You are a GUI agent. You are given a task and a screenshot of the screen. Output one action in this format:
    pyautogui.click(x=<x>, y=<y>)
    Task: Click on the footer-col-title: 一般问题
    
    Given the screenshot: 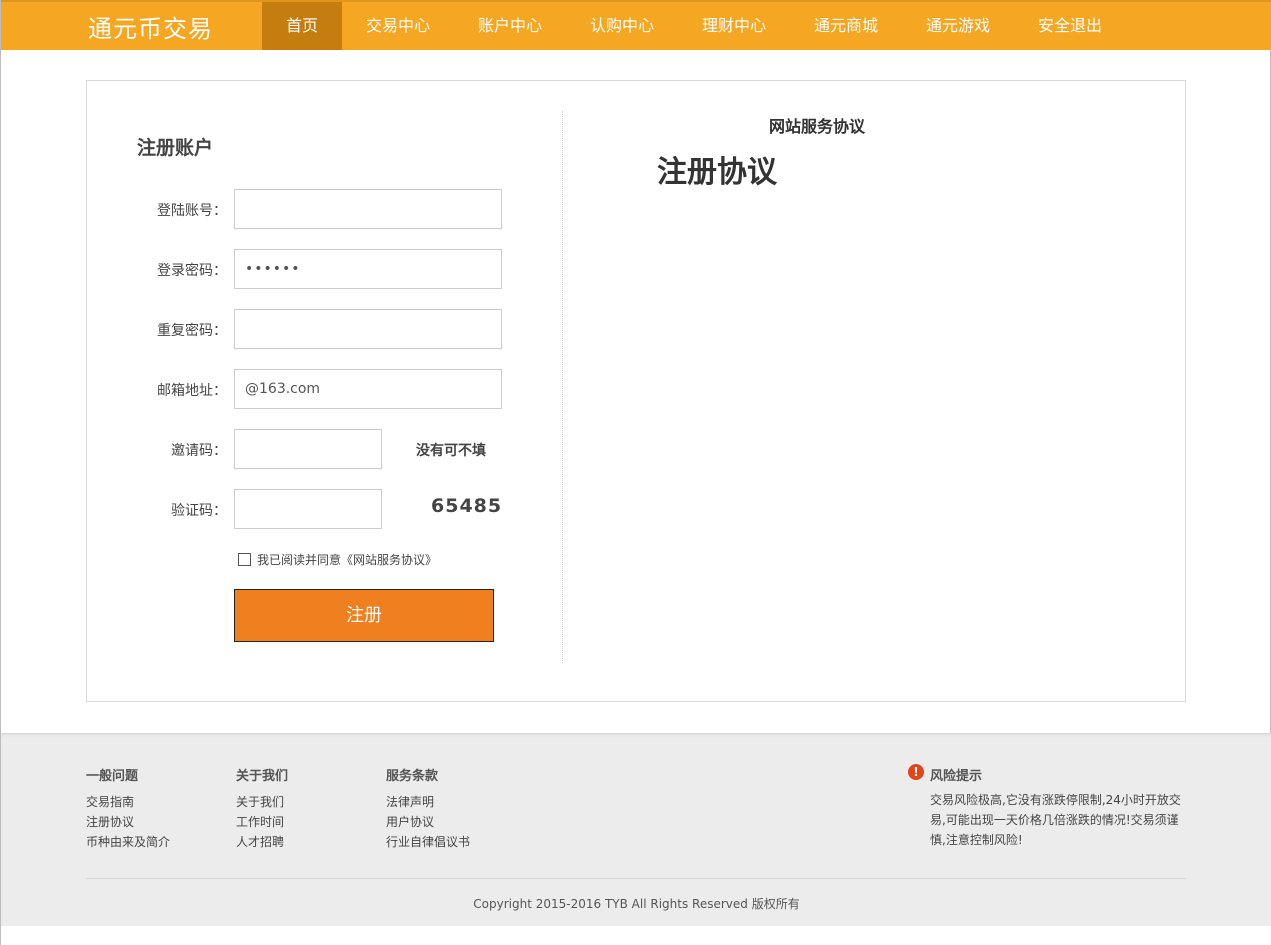 What is the action you would take?
    pyautogui.click(x=112, y=776)
    